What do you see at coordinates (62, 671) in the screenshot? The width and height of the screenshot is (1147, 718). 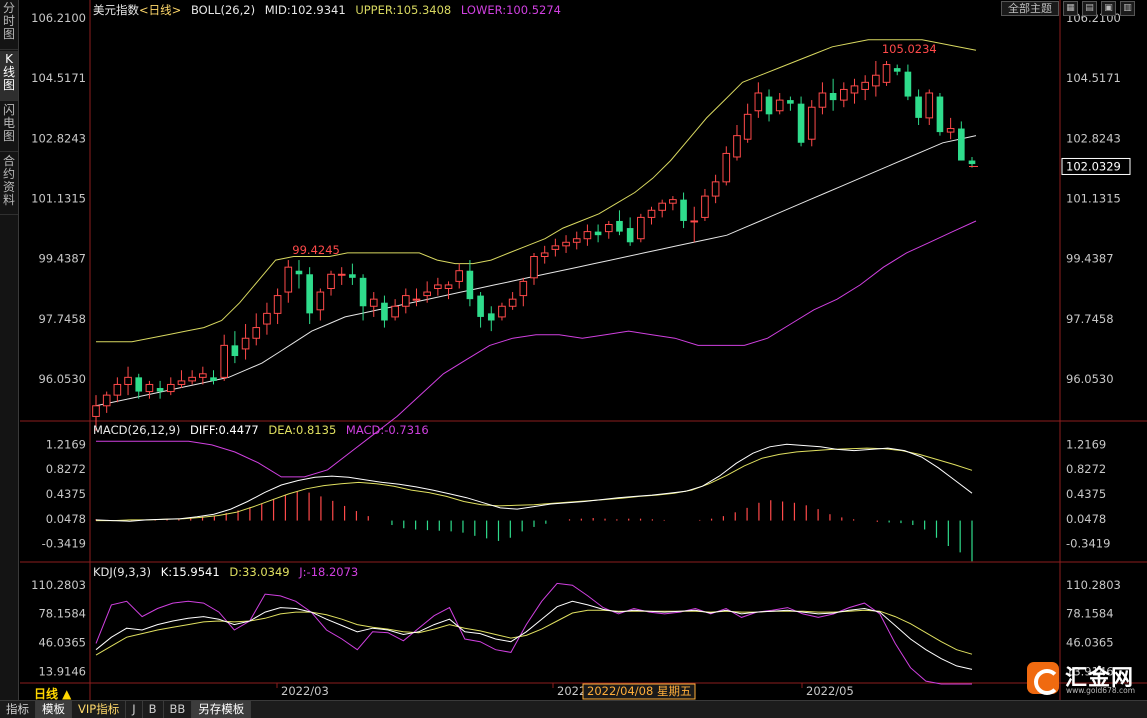 I see `kdj-tick-left: 13.9146` at bounding box center [62, 671].